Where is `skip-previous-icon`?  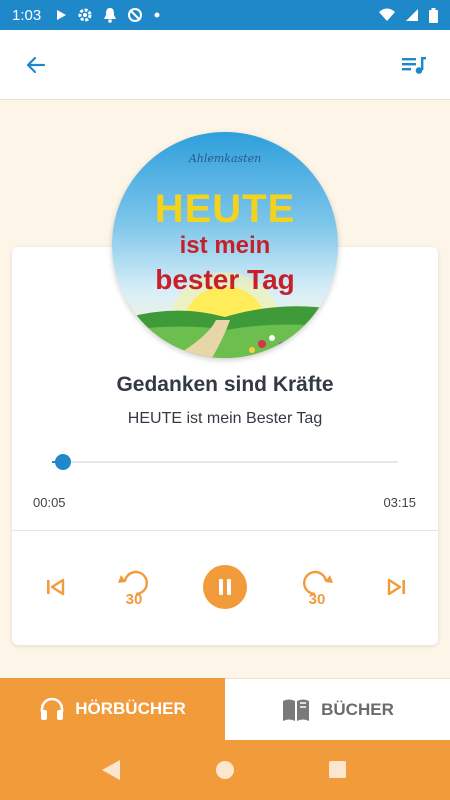 skip-previous-icon is located at coordinates (56, 587).